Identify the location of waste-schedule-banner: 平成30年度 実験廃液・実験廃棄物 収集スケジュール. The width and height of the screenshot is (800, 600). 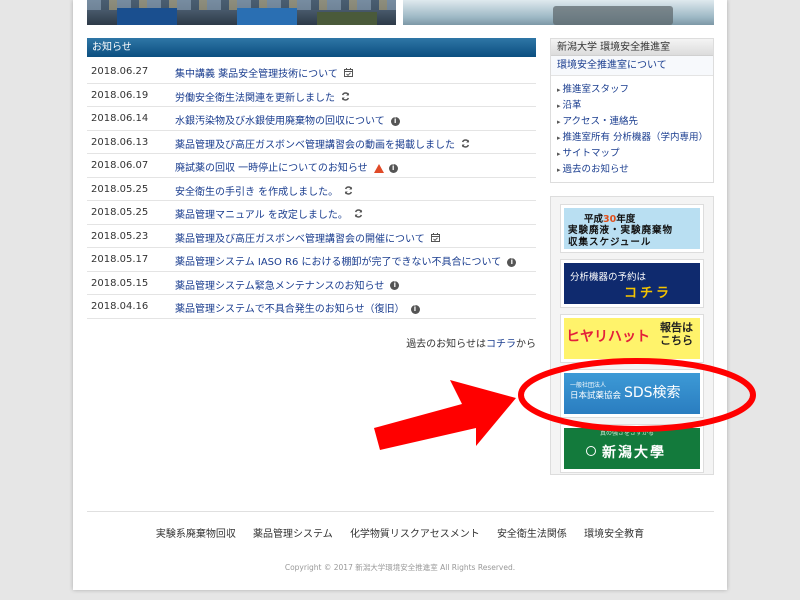
(632, 228).